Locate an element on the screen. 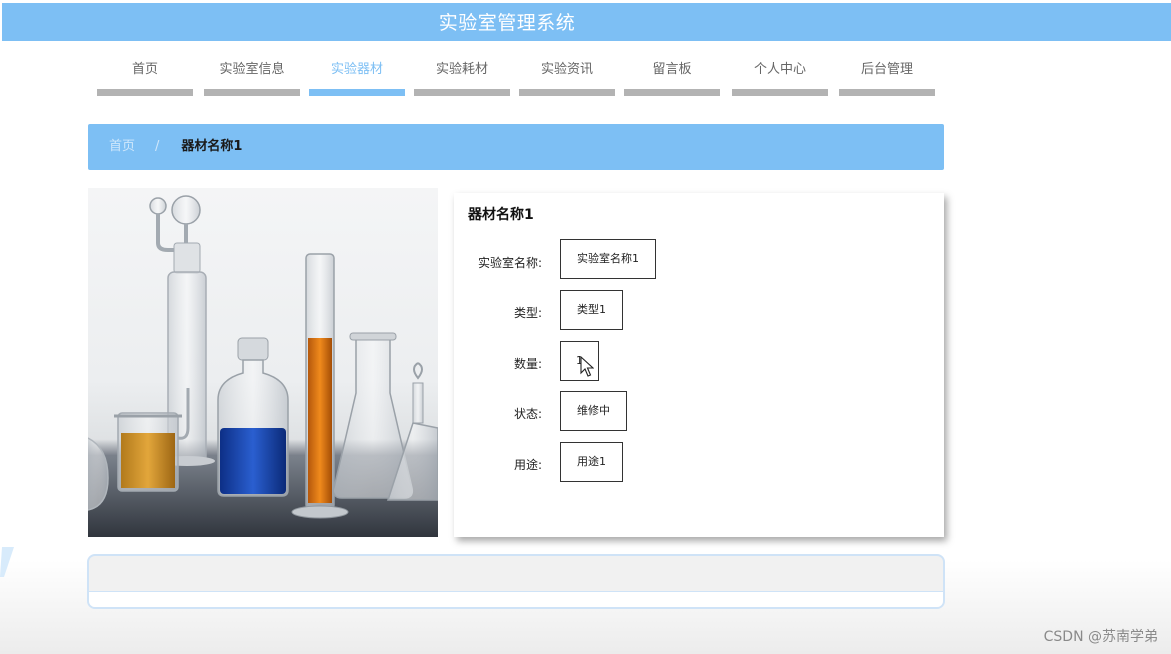 This screenshot has height=654, width=1171. bottom-panel is located at coordinates (516, 581).